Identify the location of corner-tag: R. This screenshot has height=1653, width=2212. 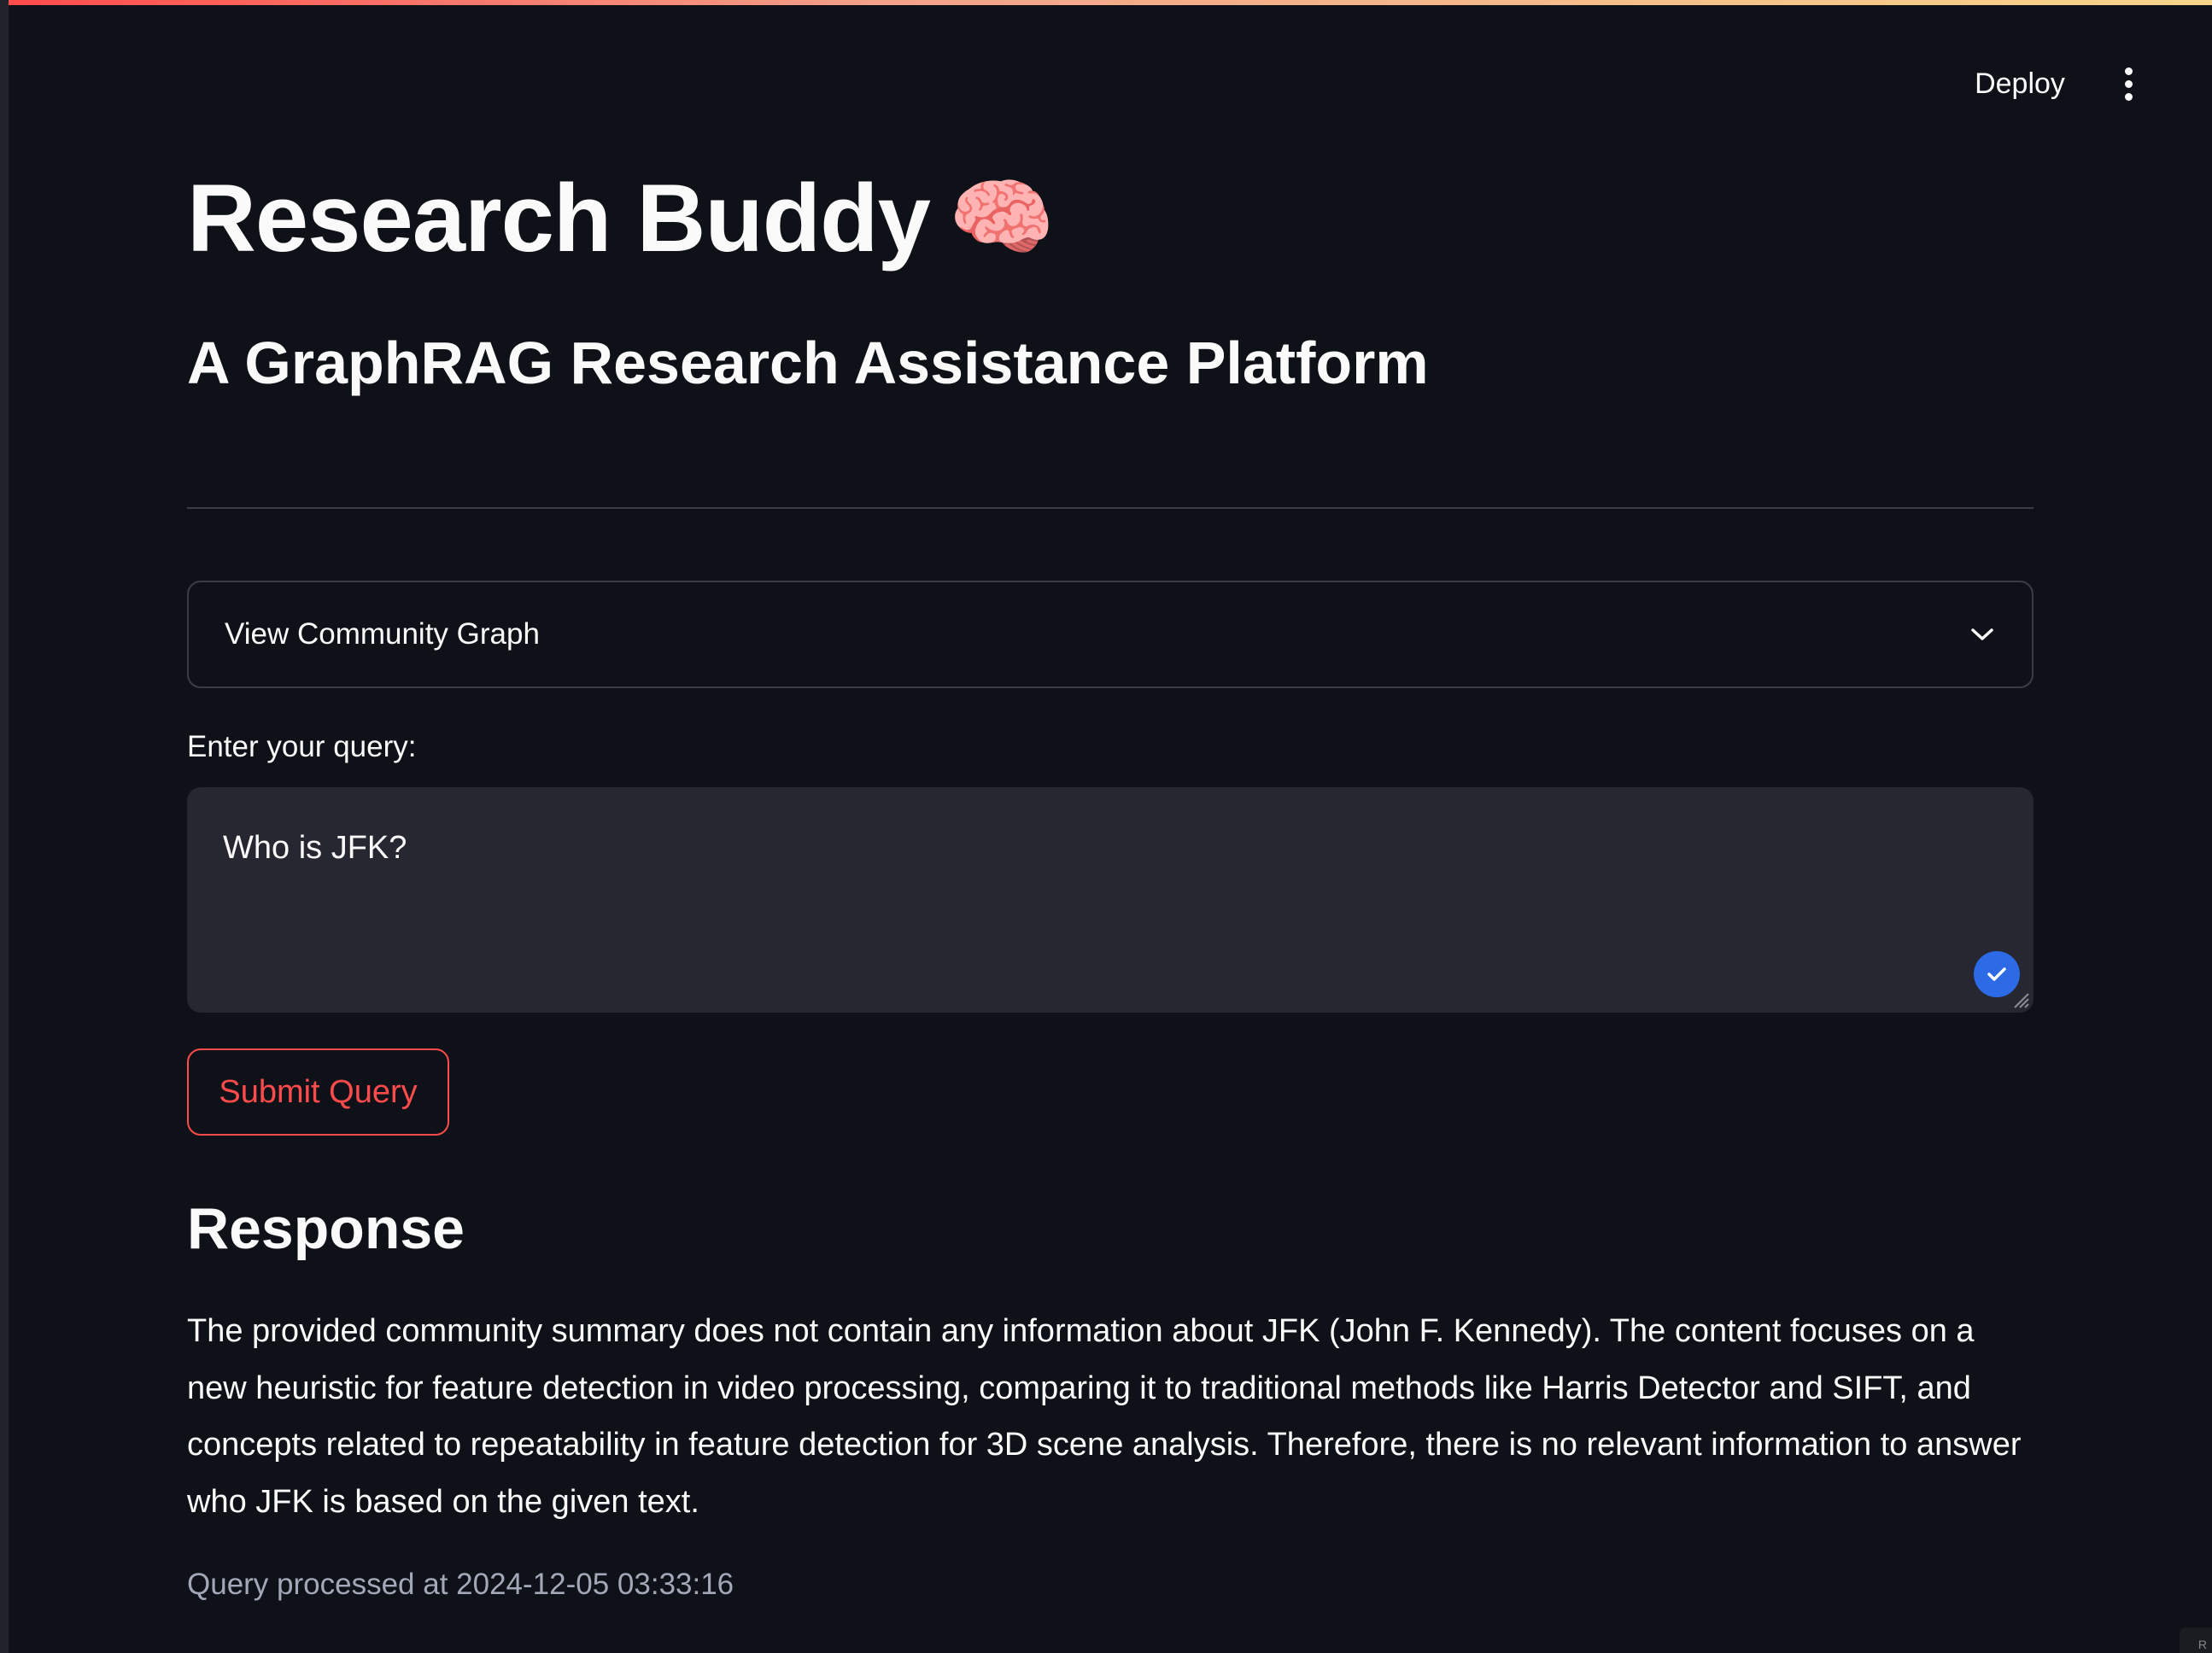
(2196, 1640).